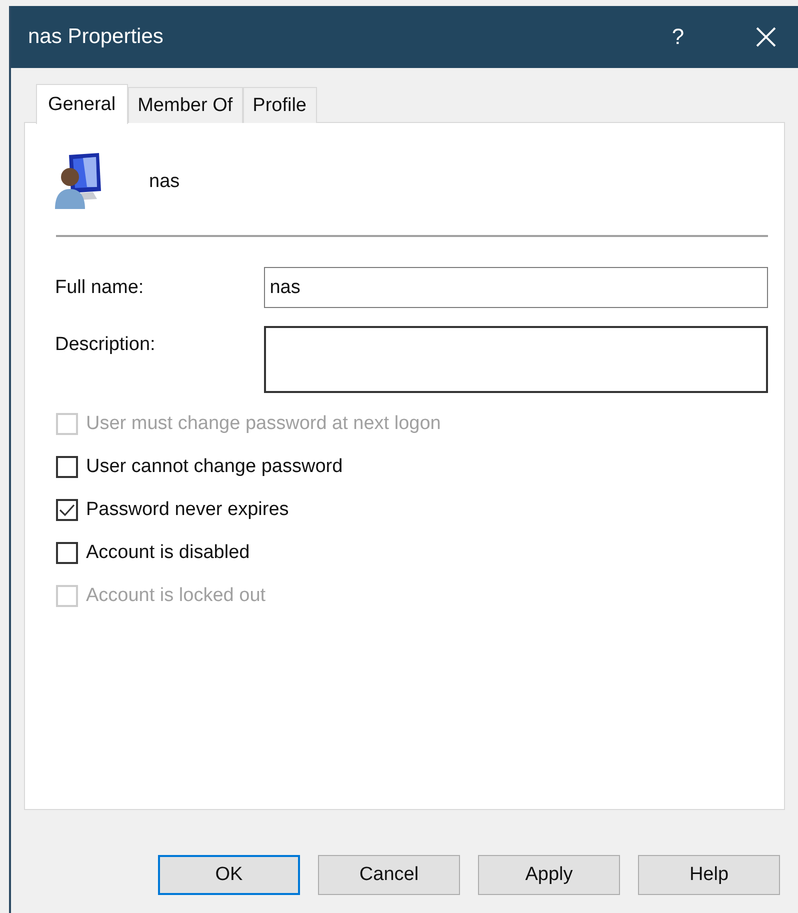  I want to click on close-icon, so click(766, 37).